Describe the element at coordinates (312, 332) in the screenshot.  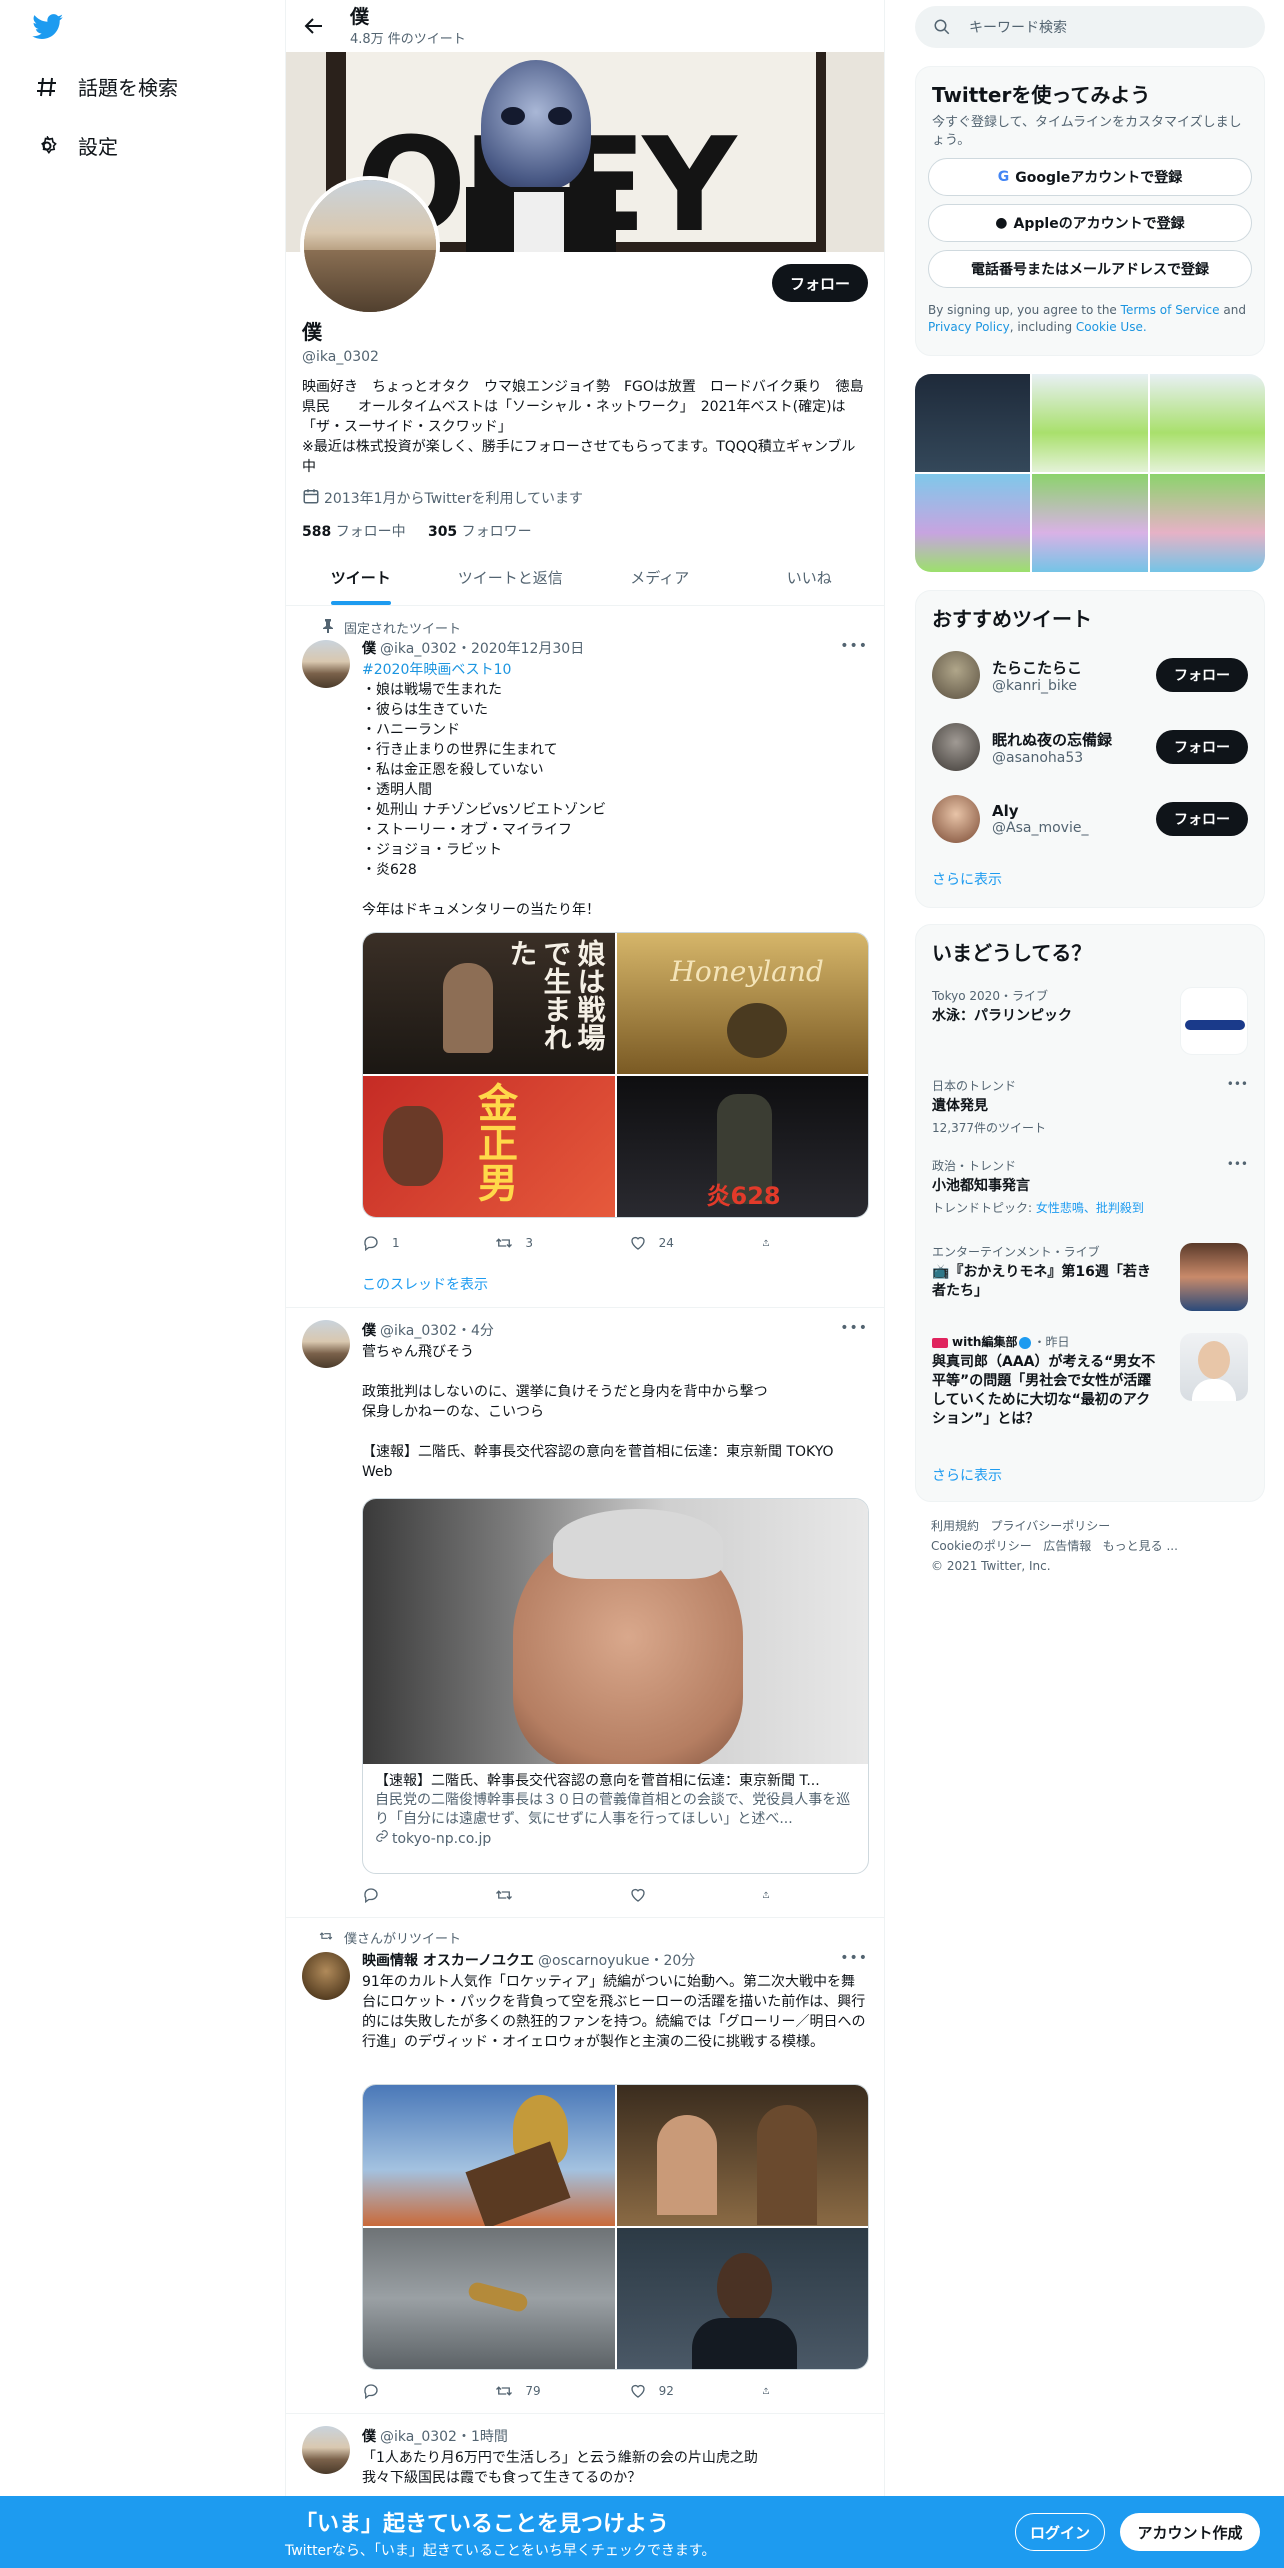
I see `profile-name: 僕` at that location.